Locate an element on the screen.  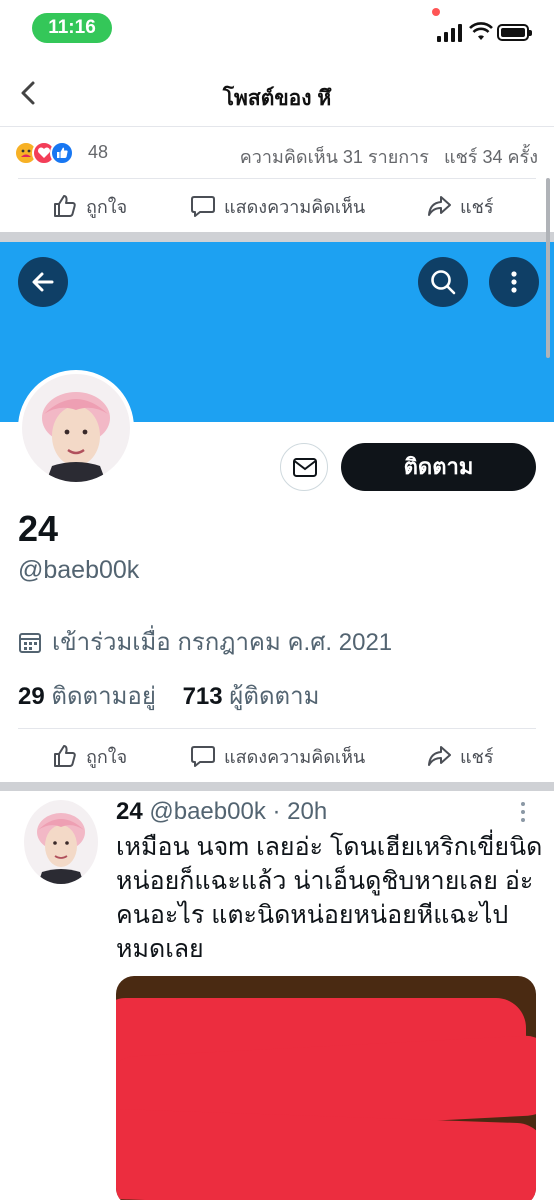
post-actions-2: ถูกใจ แสดงความคิดเห็น แชร์ is located at coordinates (277, 755).